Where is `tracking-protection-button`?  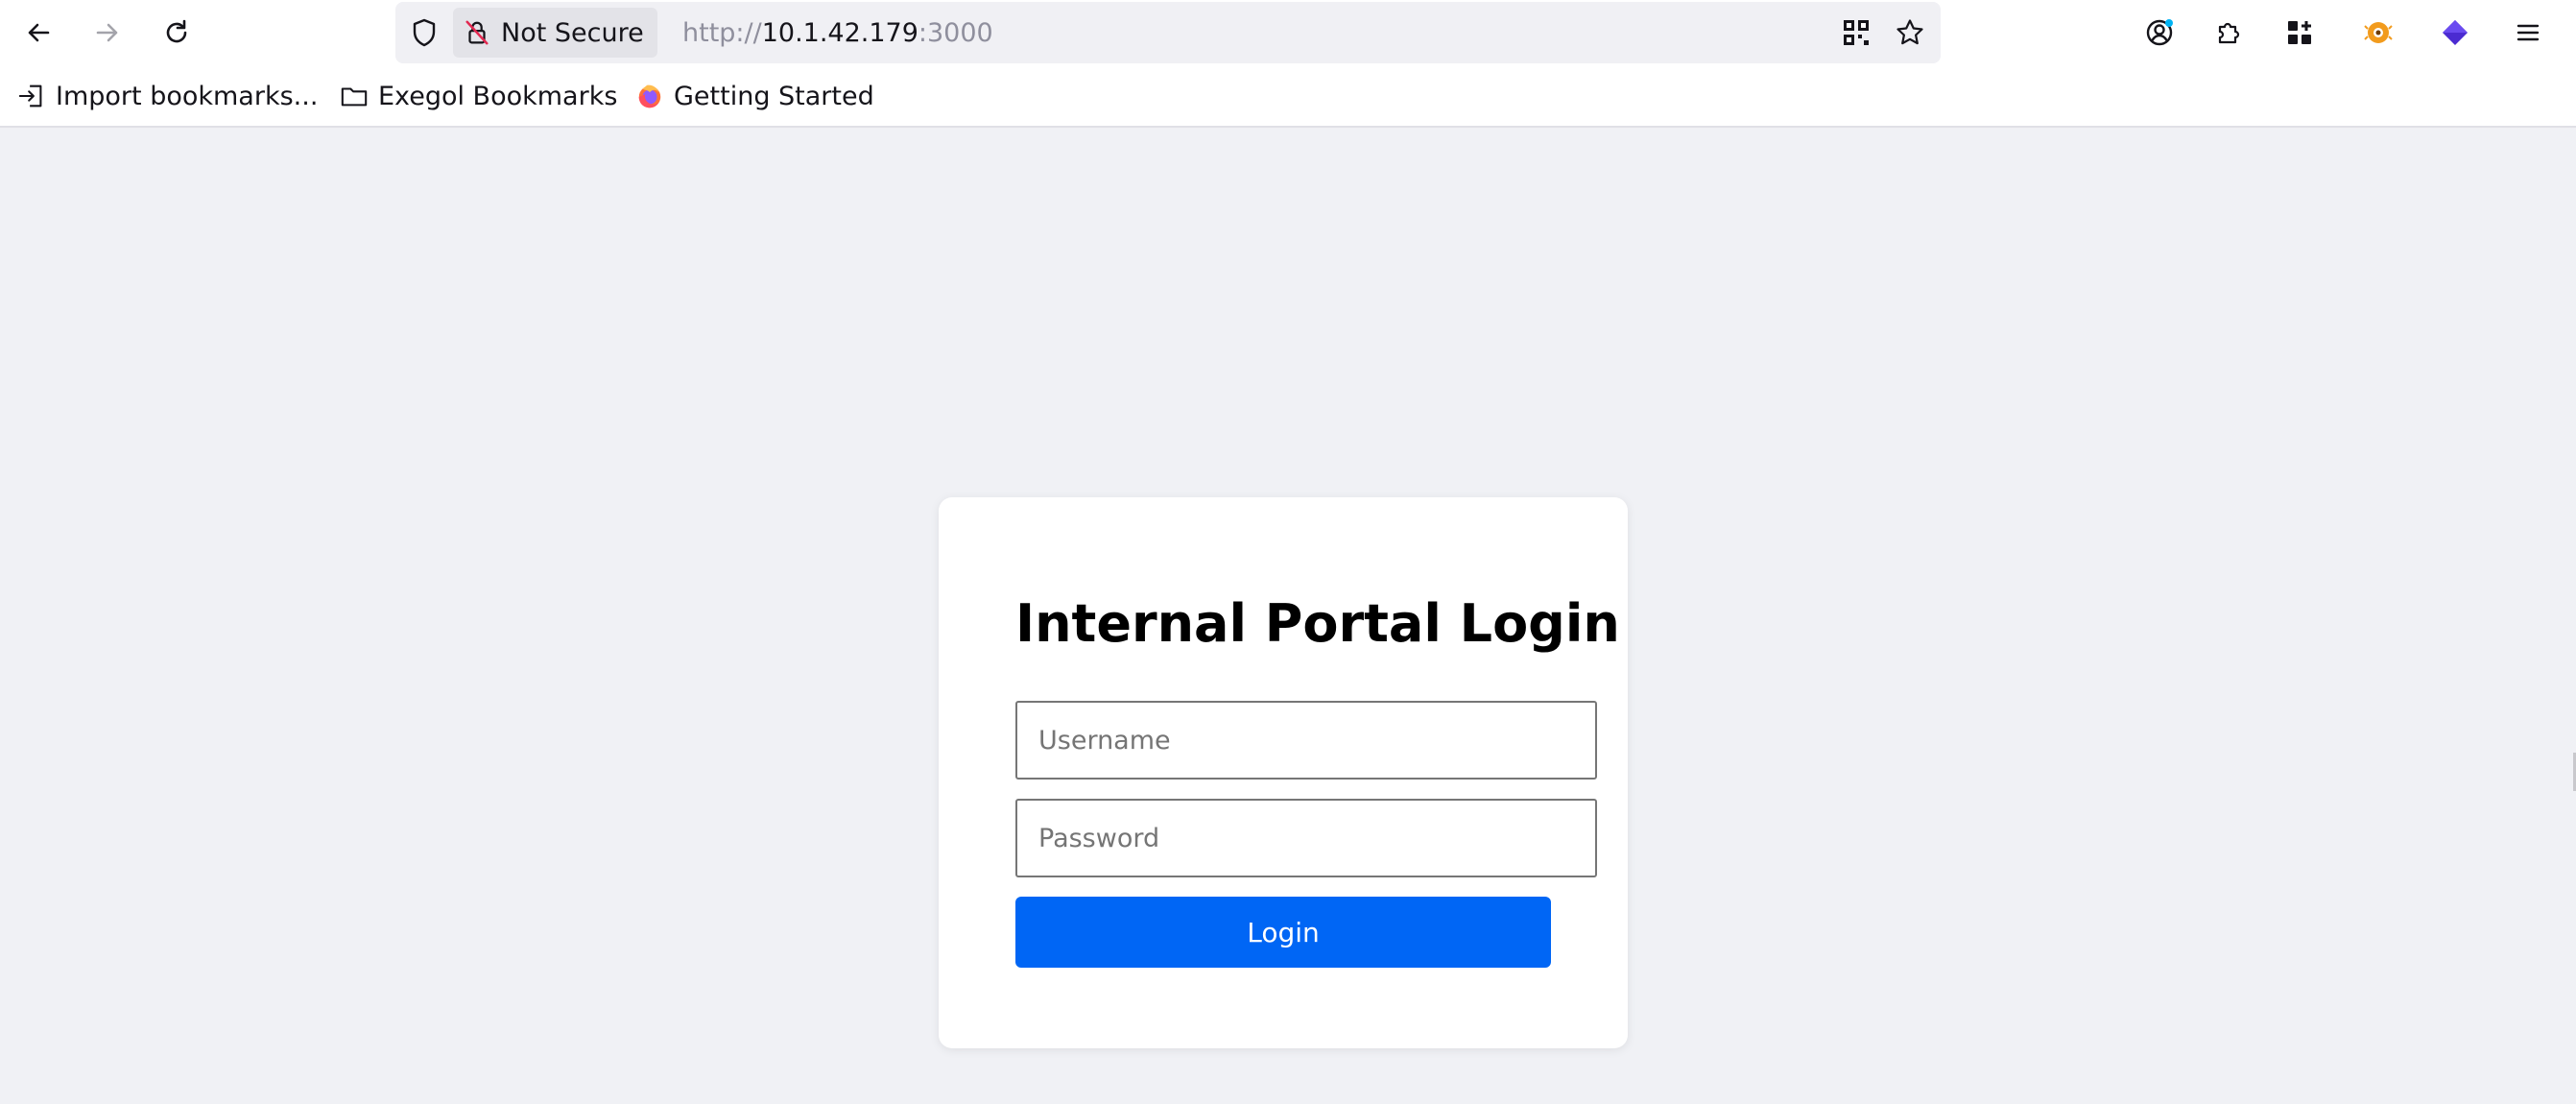
tracking-protection-button is located at coordinates (424, 32).